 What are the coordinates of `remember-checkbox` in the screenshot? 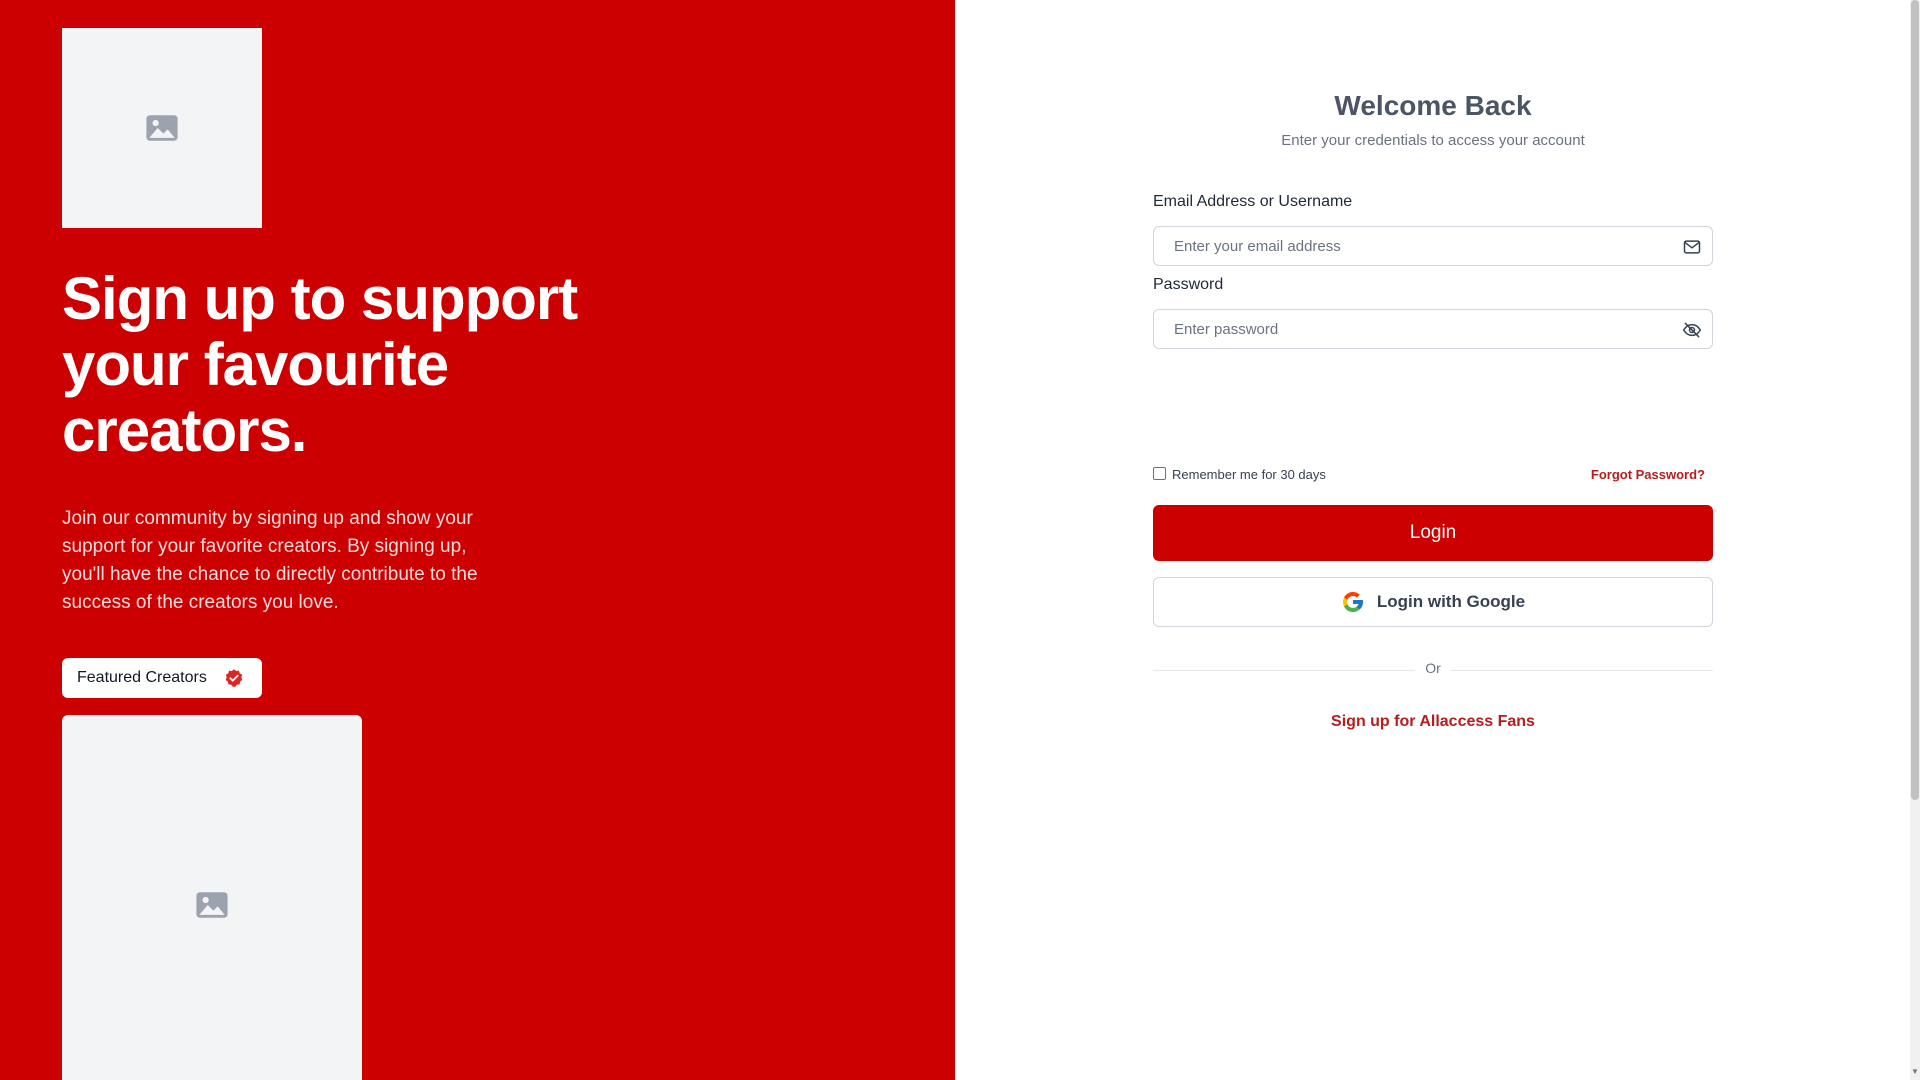 It's located at (1159, 473).